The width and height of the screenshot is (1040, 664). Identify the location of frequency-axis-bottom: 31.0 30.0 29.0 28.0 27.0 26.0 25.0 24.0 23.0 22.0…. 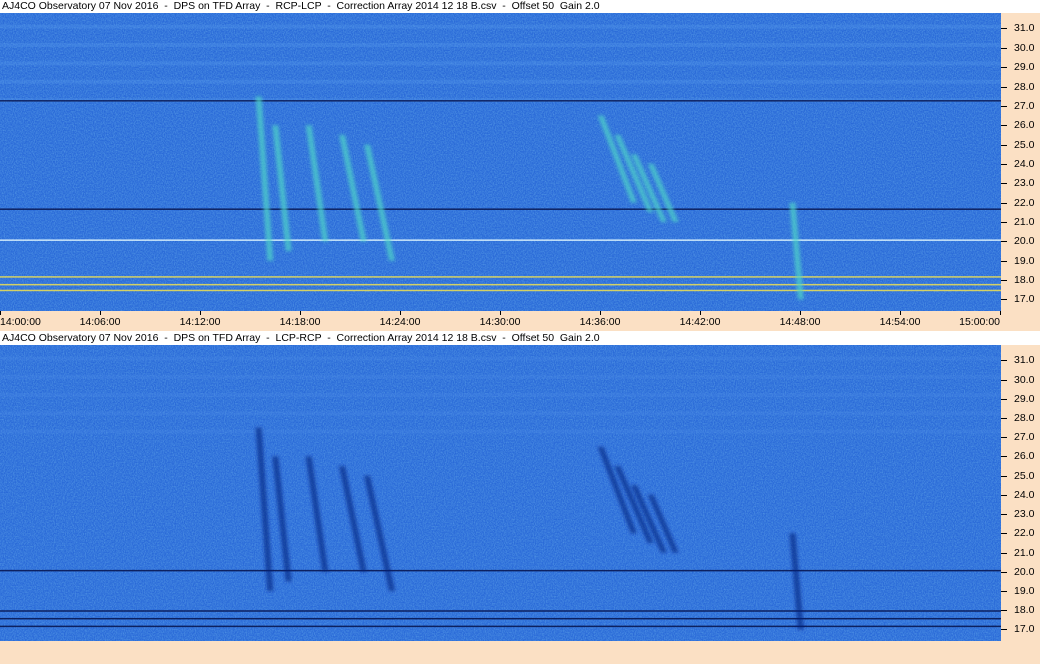
(1020, 493).